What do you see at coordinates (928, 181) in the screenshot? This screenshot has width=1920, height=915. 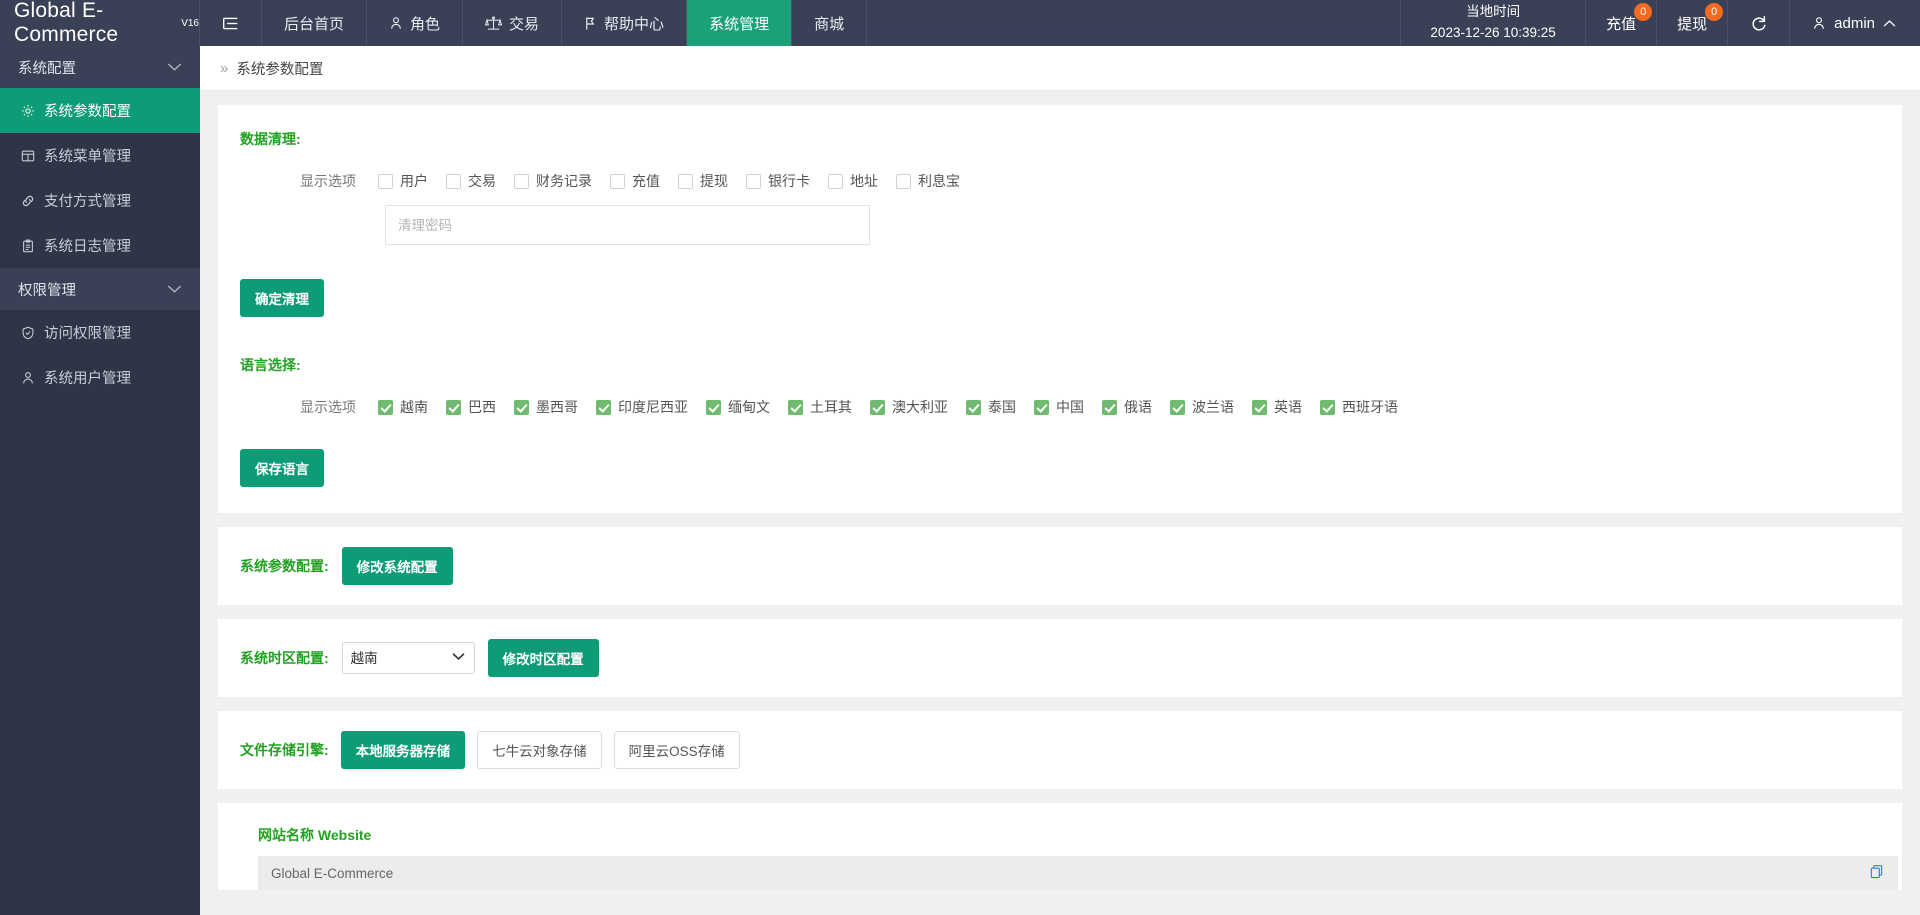 I see `cleanup-option-interest-treasure: 利息宝` at bounding box center [928, 181].